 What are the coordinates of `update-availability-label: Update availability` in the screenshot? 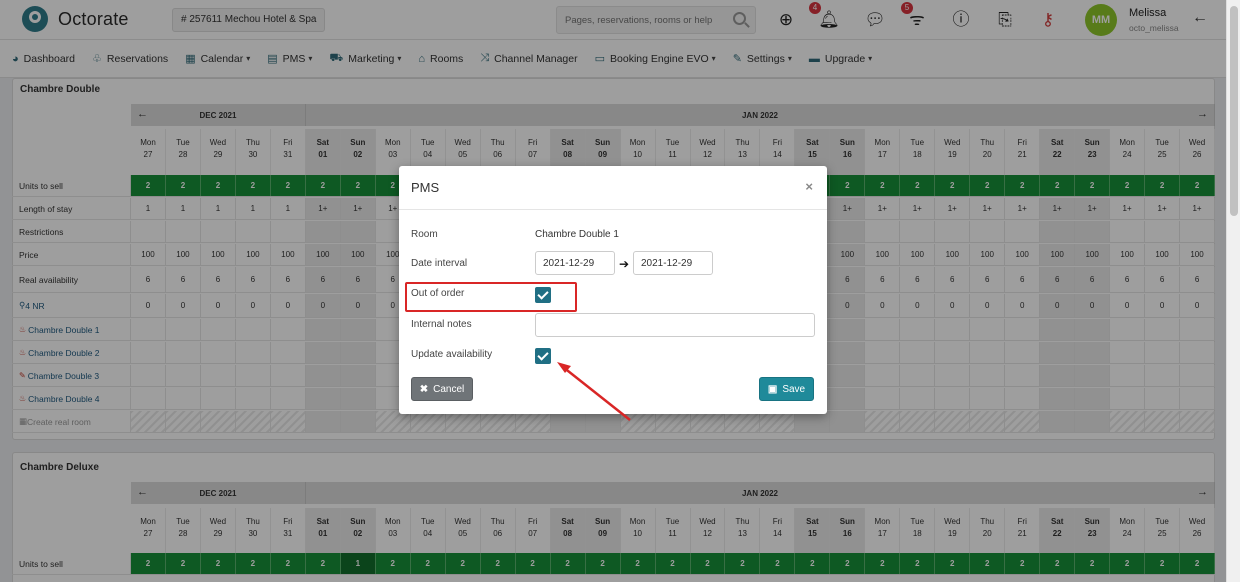 It's located at (452, 354).